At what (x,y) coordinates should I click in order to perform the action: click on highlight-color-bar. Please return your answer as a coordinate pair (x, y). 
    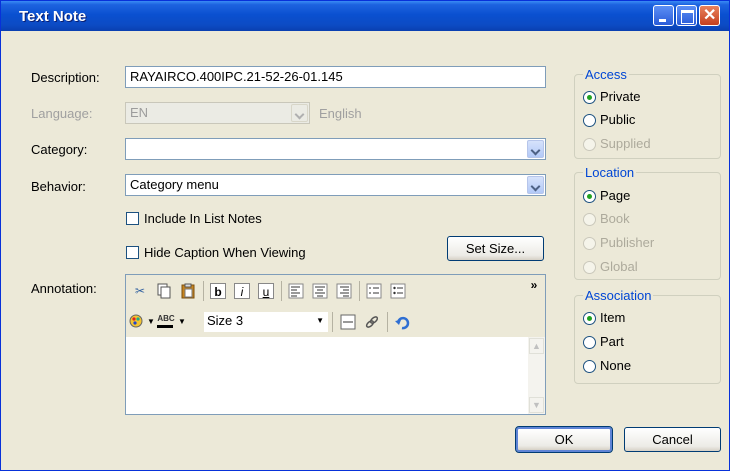
    Looking at the image, I should click on (165, 326).